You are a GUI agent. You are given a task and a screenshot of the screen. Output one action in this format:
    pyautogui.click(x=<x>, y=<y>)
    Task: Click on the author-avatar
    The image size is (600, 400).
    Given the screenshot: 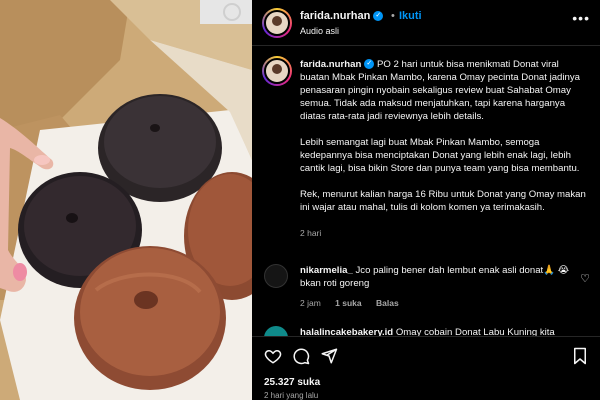 What is the action you would take?
    pyautogui.click(x=277, y=23)
    